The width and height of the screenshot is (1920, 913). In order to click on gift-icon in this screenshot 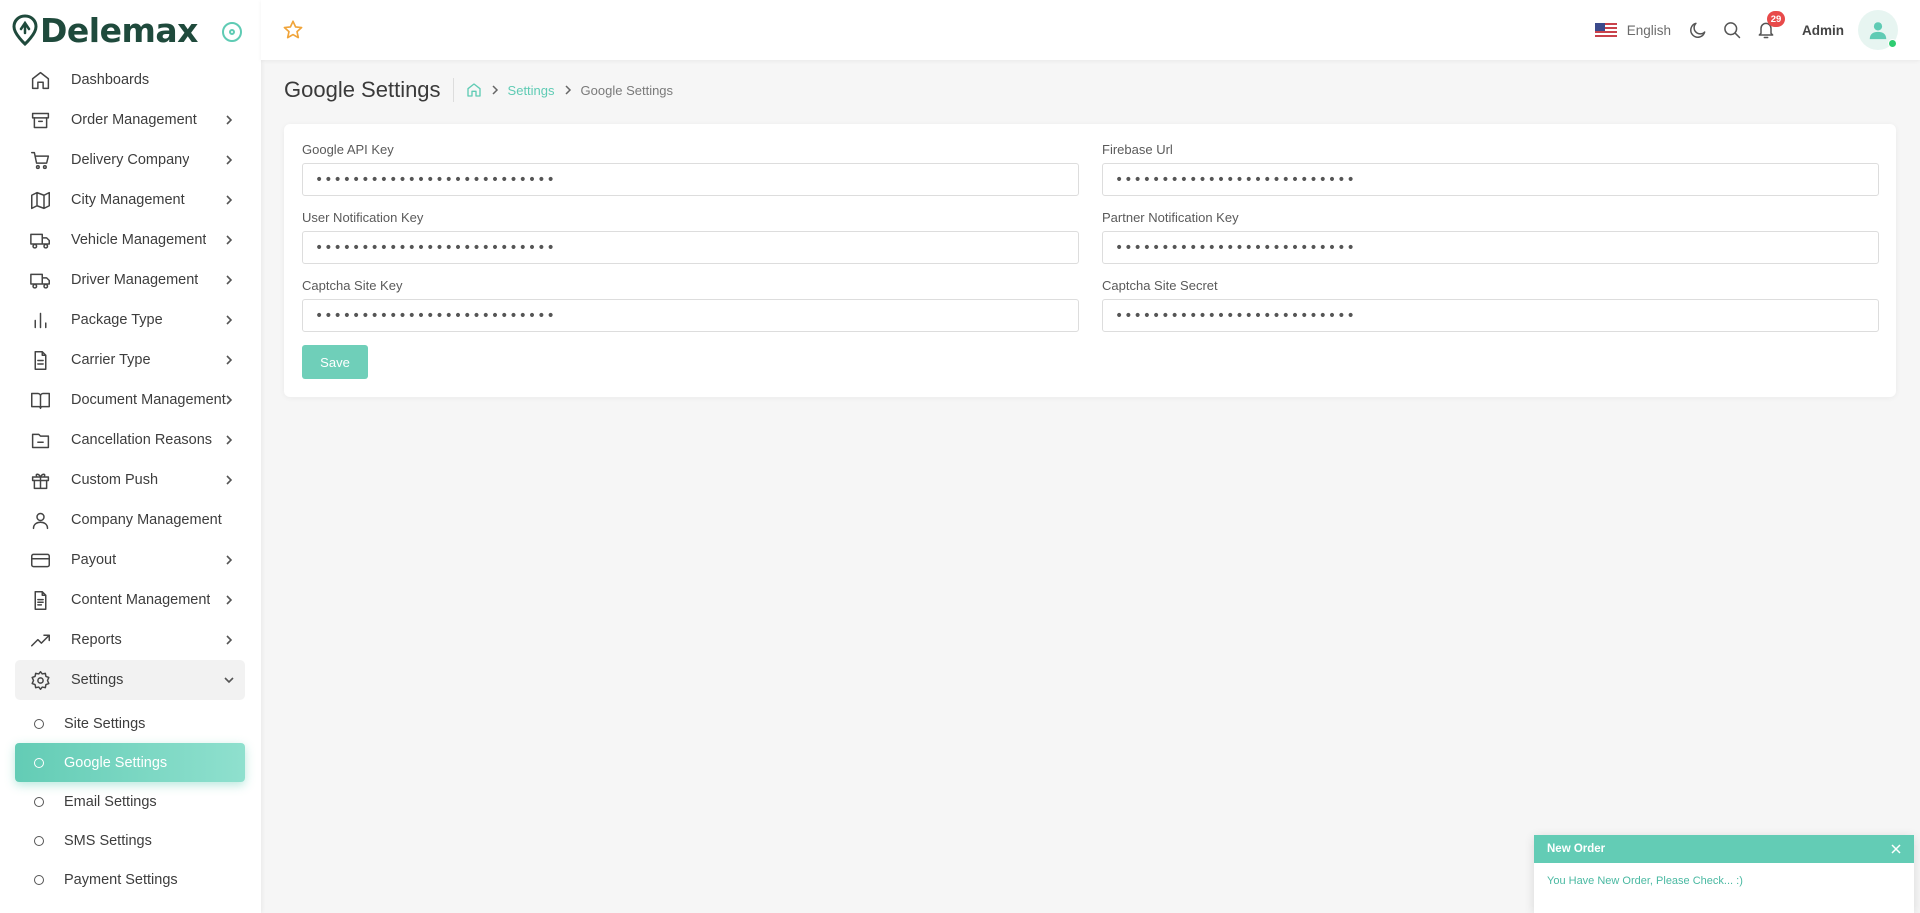, I will do `click(40, 480)`.